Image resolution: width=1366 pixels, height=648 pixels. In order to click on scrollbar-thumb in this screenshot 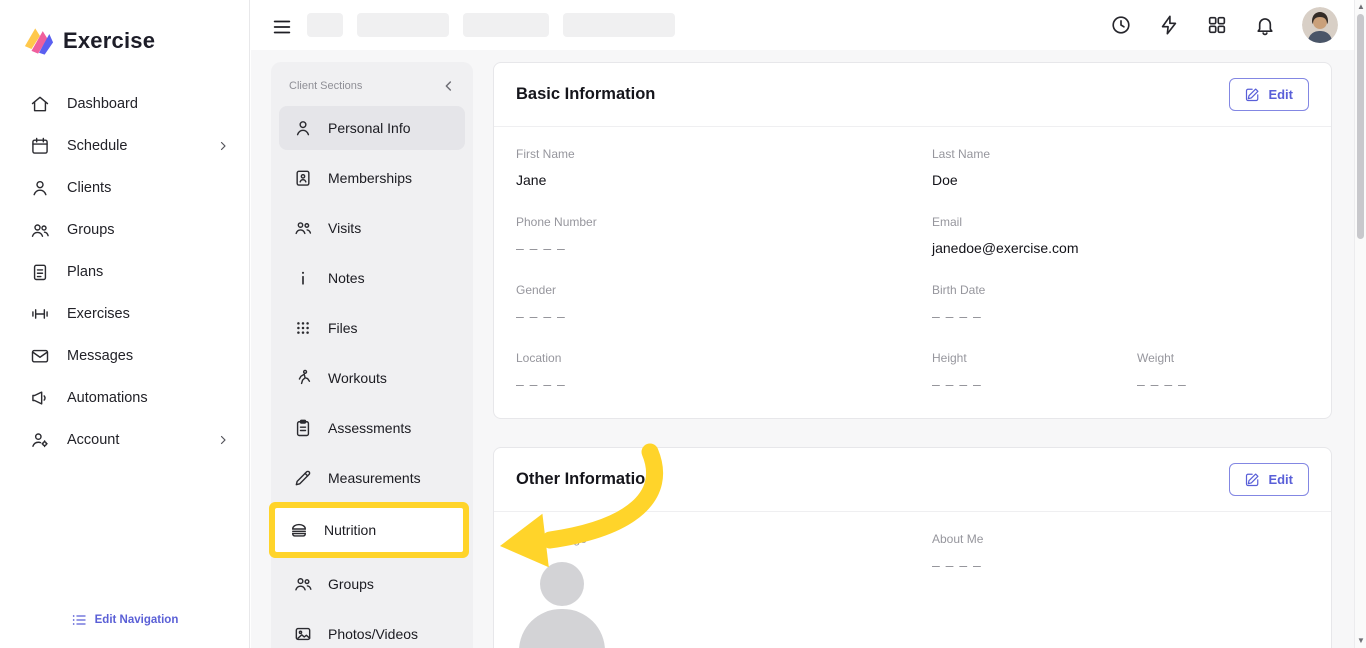, I will do `click(1360, 126)`.